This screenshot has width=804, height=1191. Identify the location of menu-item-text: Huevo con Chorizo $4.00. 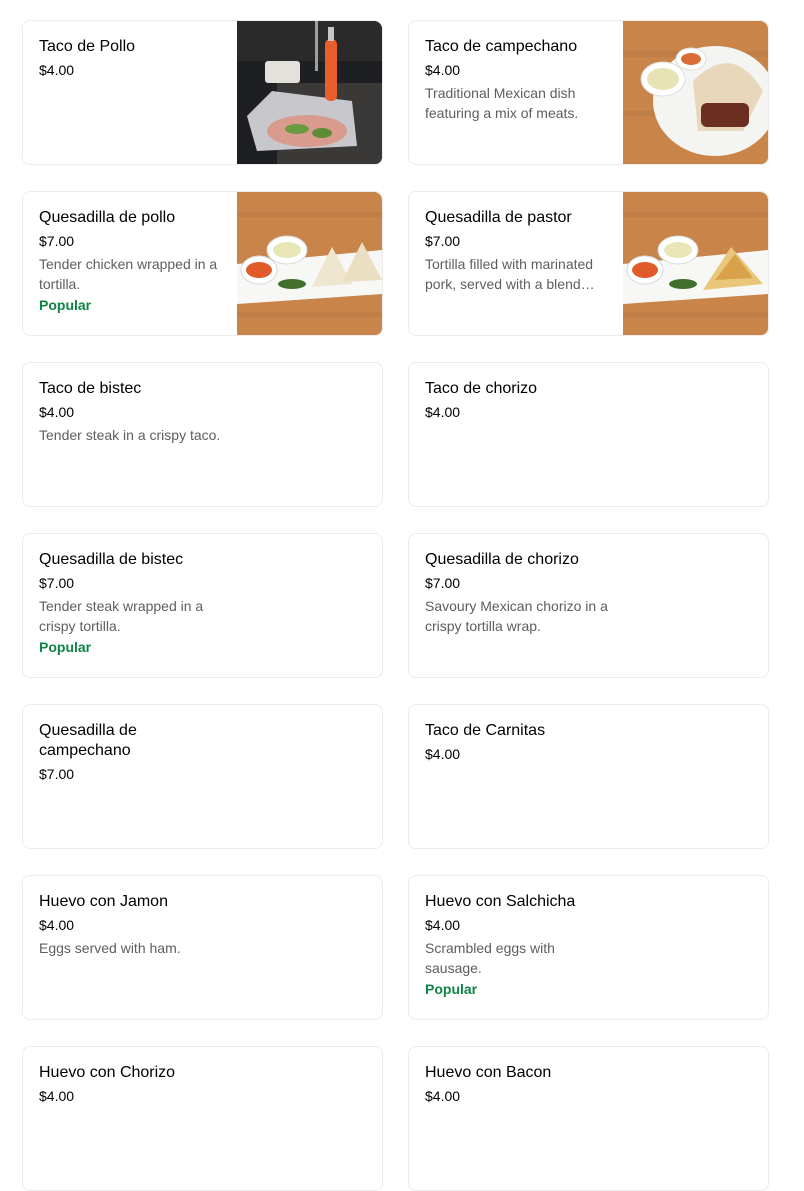
(131, 1084).